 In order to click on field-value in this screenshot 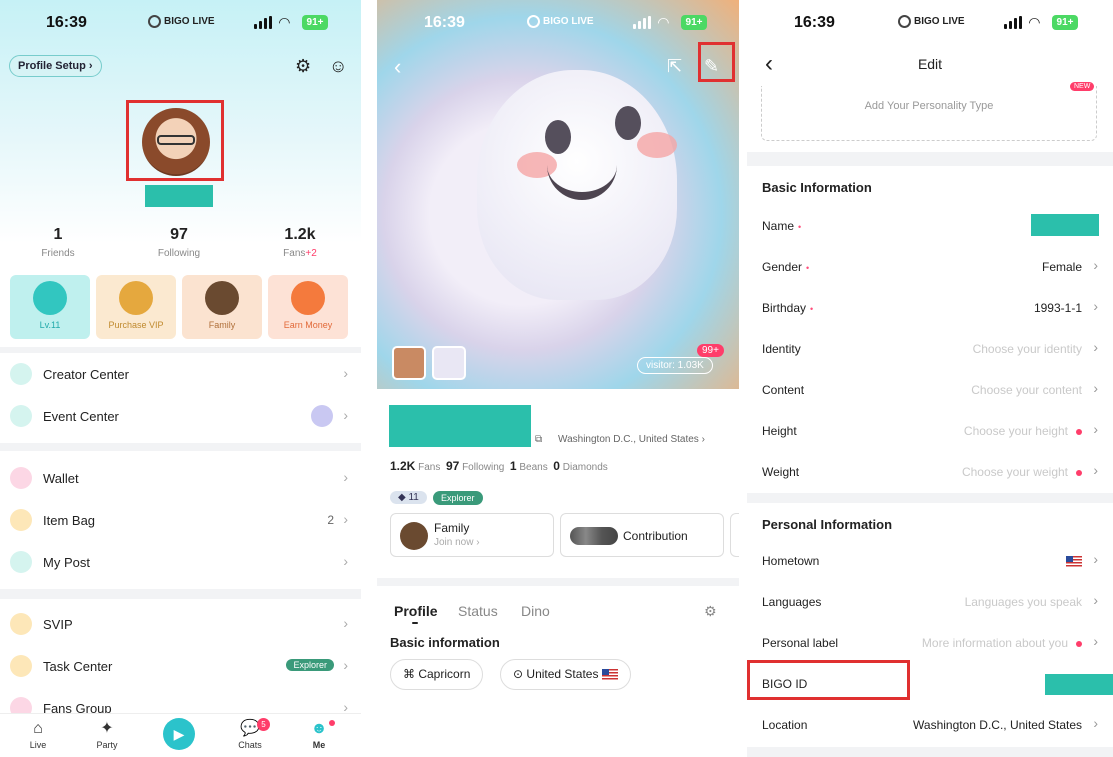, I will do `click(1074, 561)`.